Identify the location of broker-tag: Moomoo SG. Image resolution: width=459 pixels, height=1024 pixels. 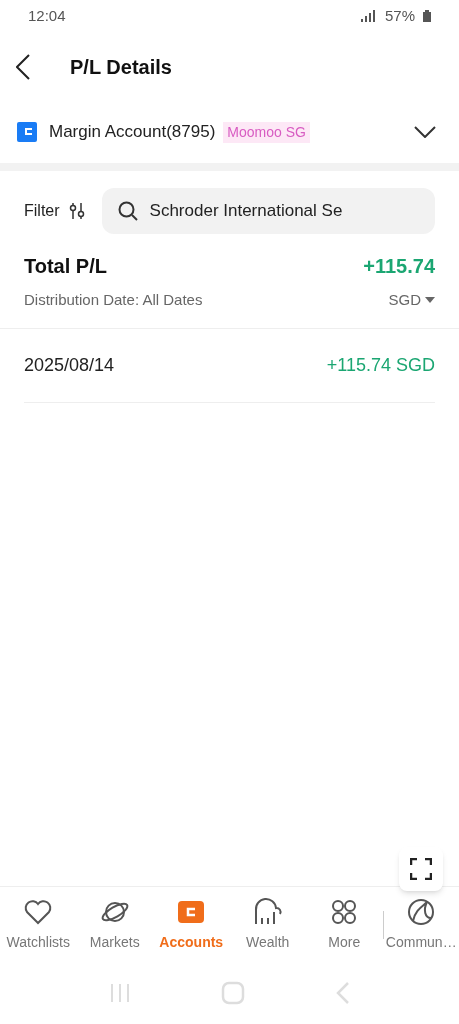
(266, 132).